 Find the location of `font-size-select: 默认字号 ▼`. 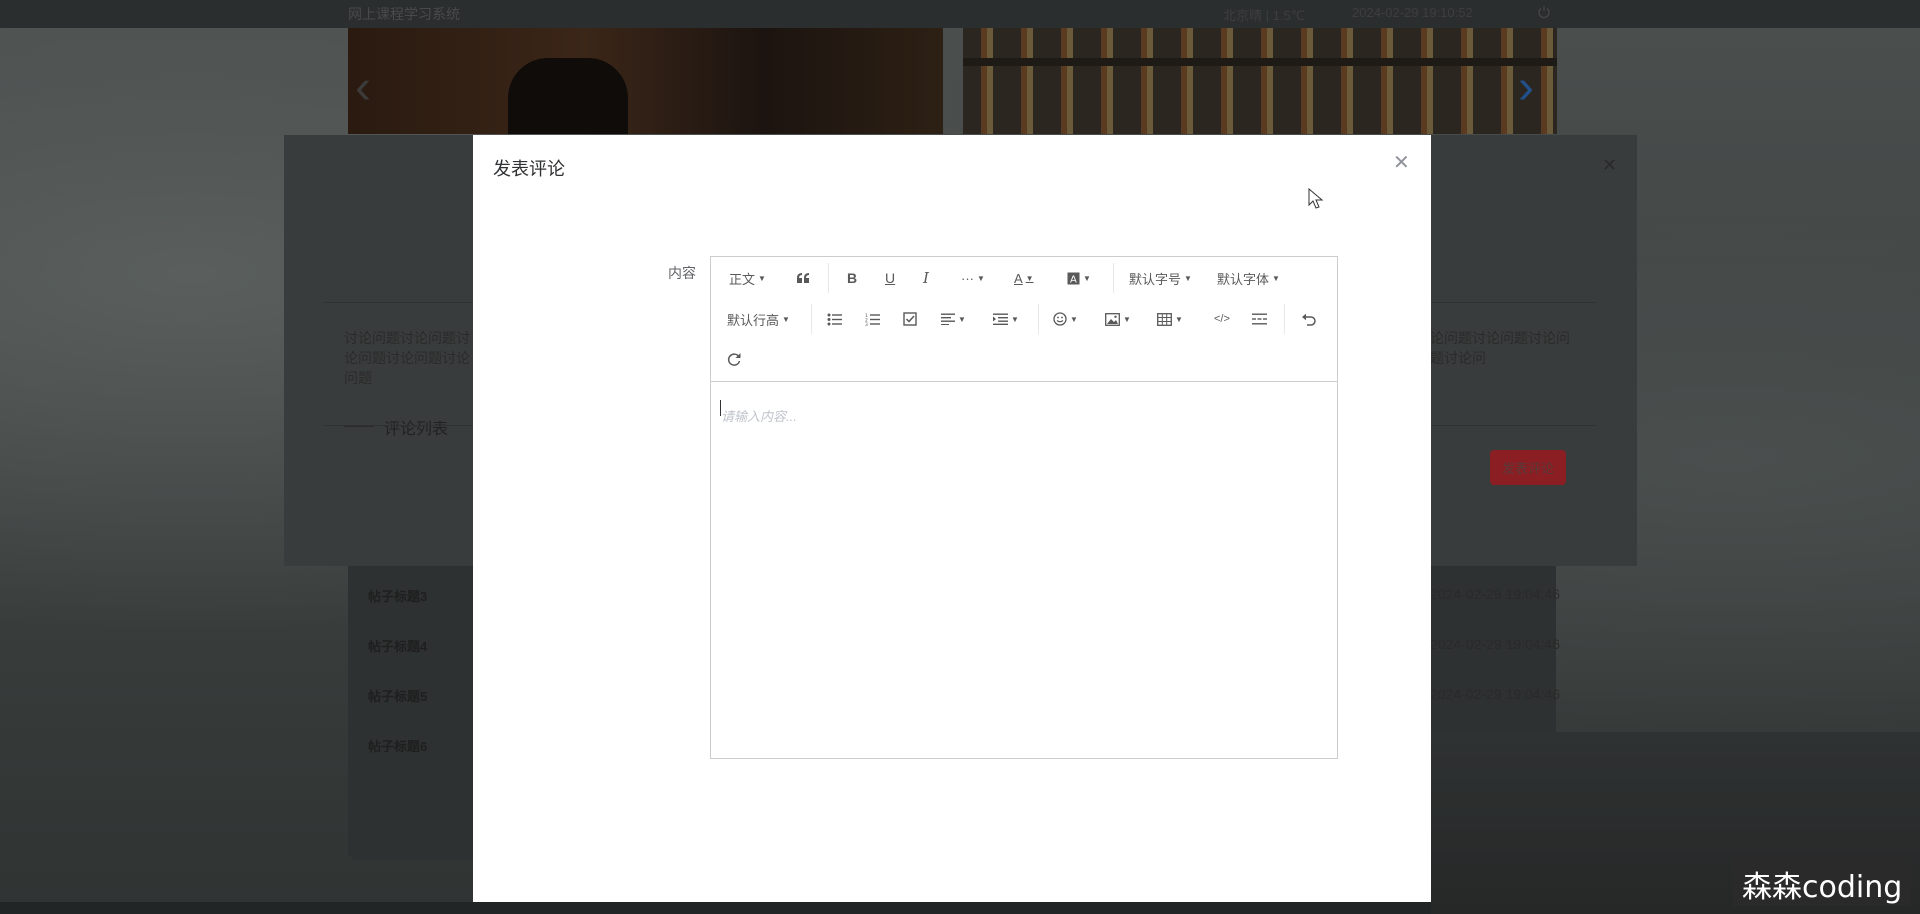

font-size-select: 默认字号 ▼ is located at coordinates (1160, 278).